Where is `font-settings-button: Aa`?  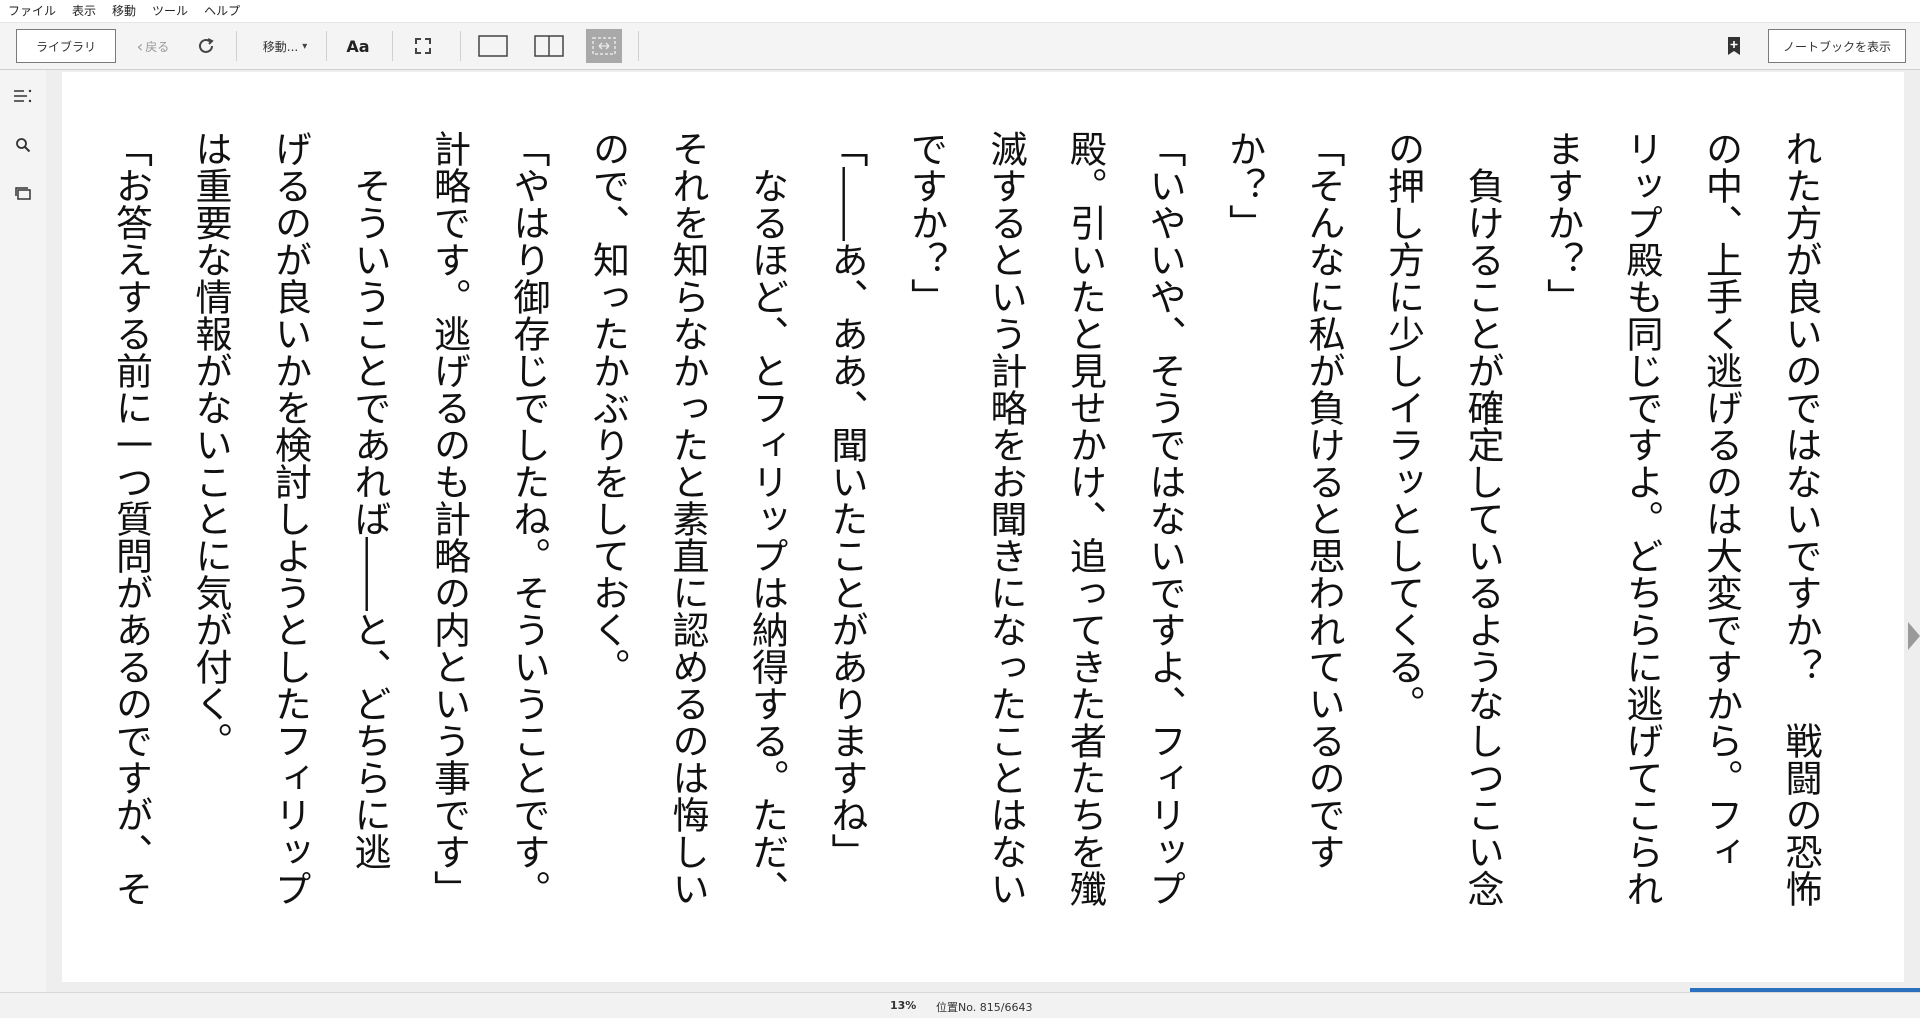 font-settings-button: Aa is located at coordinates (358, 46).